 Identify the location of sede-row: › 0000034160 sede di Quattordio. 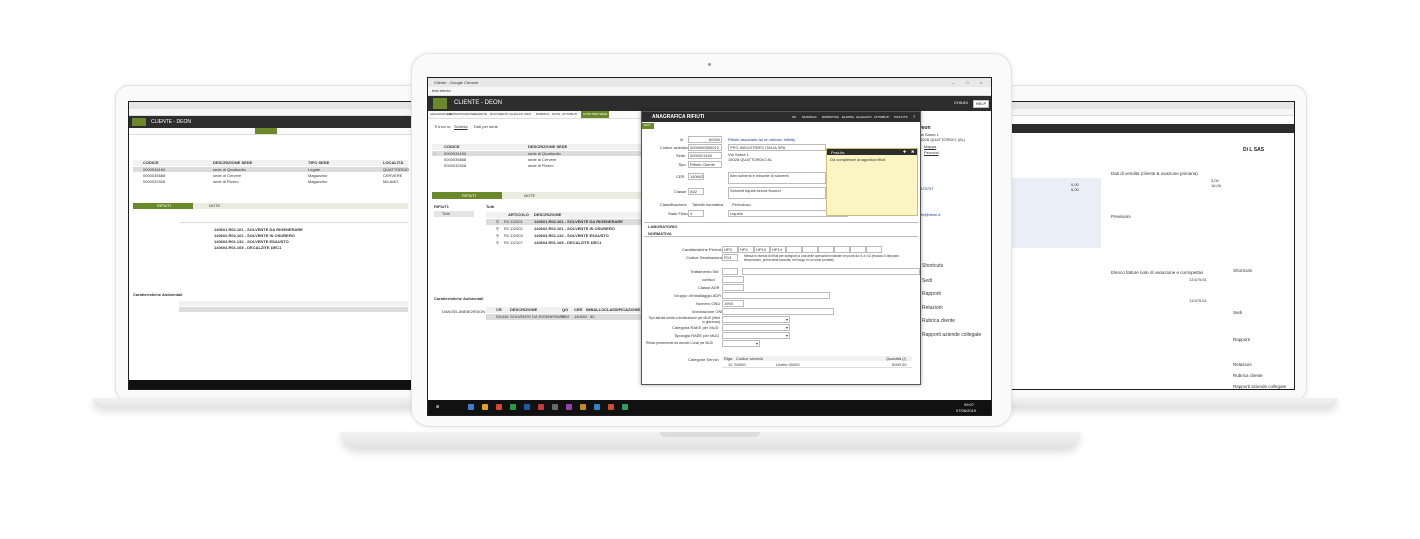
(536, 153).